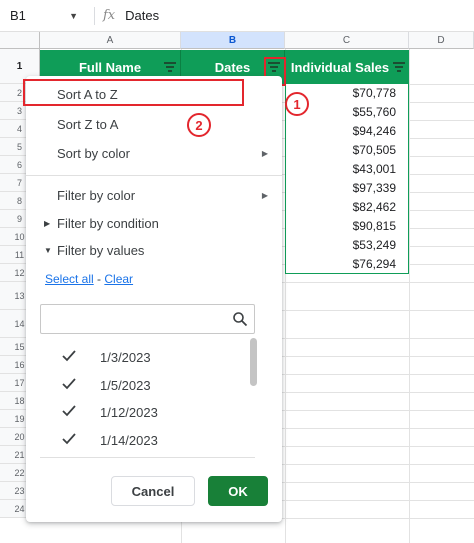  What do you see at coordinates (20, 40) in the screenshot?
I see `select-all-corner` at bounding box center [20, 40].